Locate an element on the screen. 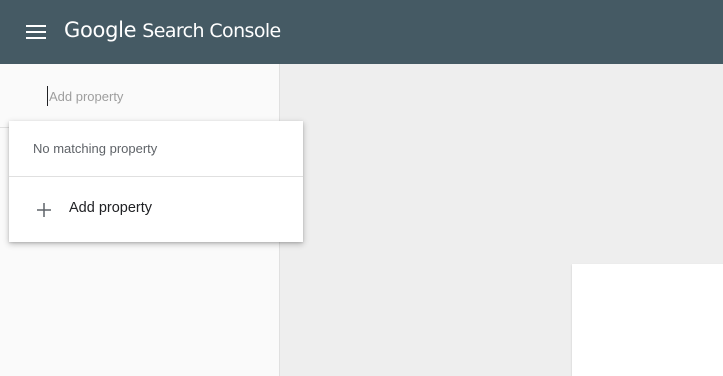 This screenshot has height=376, width=723. brand-product-text: Search Console is located at coordinates (211, 31).